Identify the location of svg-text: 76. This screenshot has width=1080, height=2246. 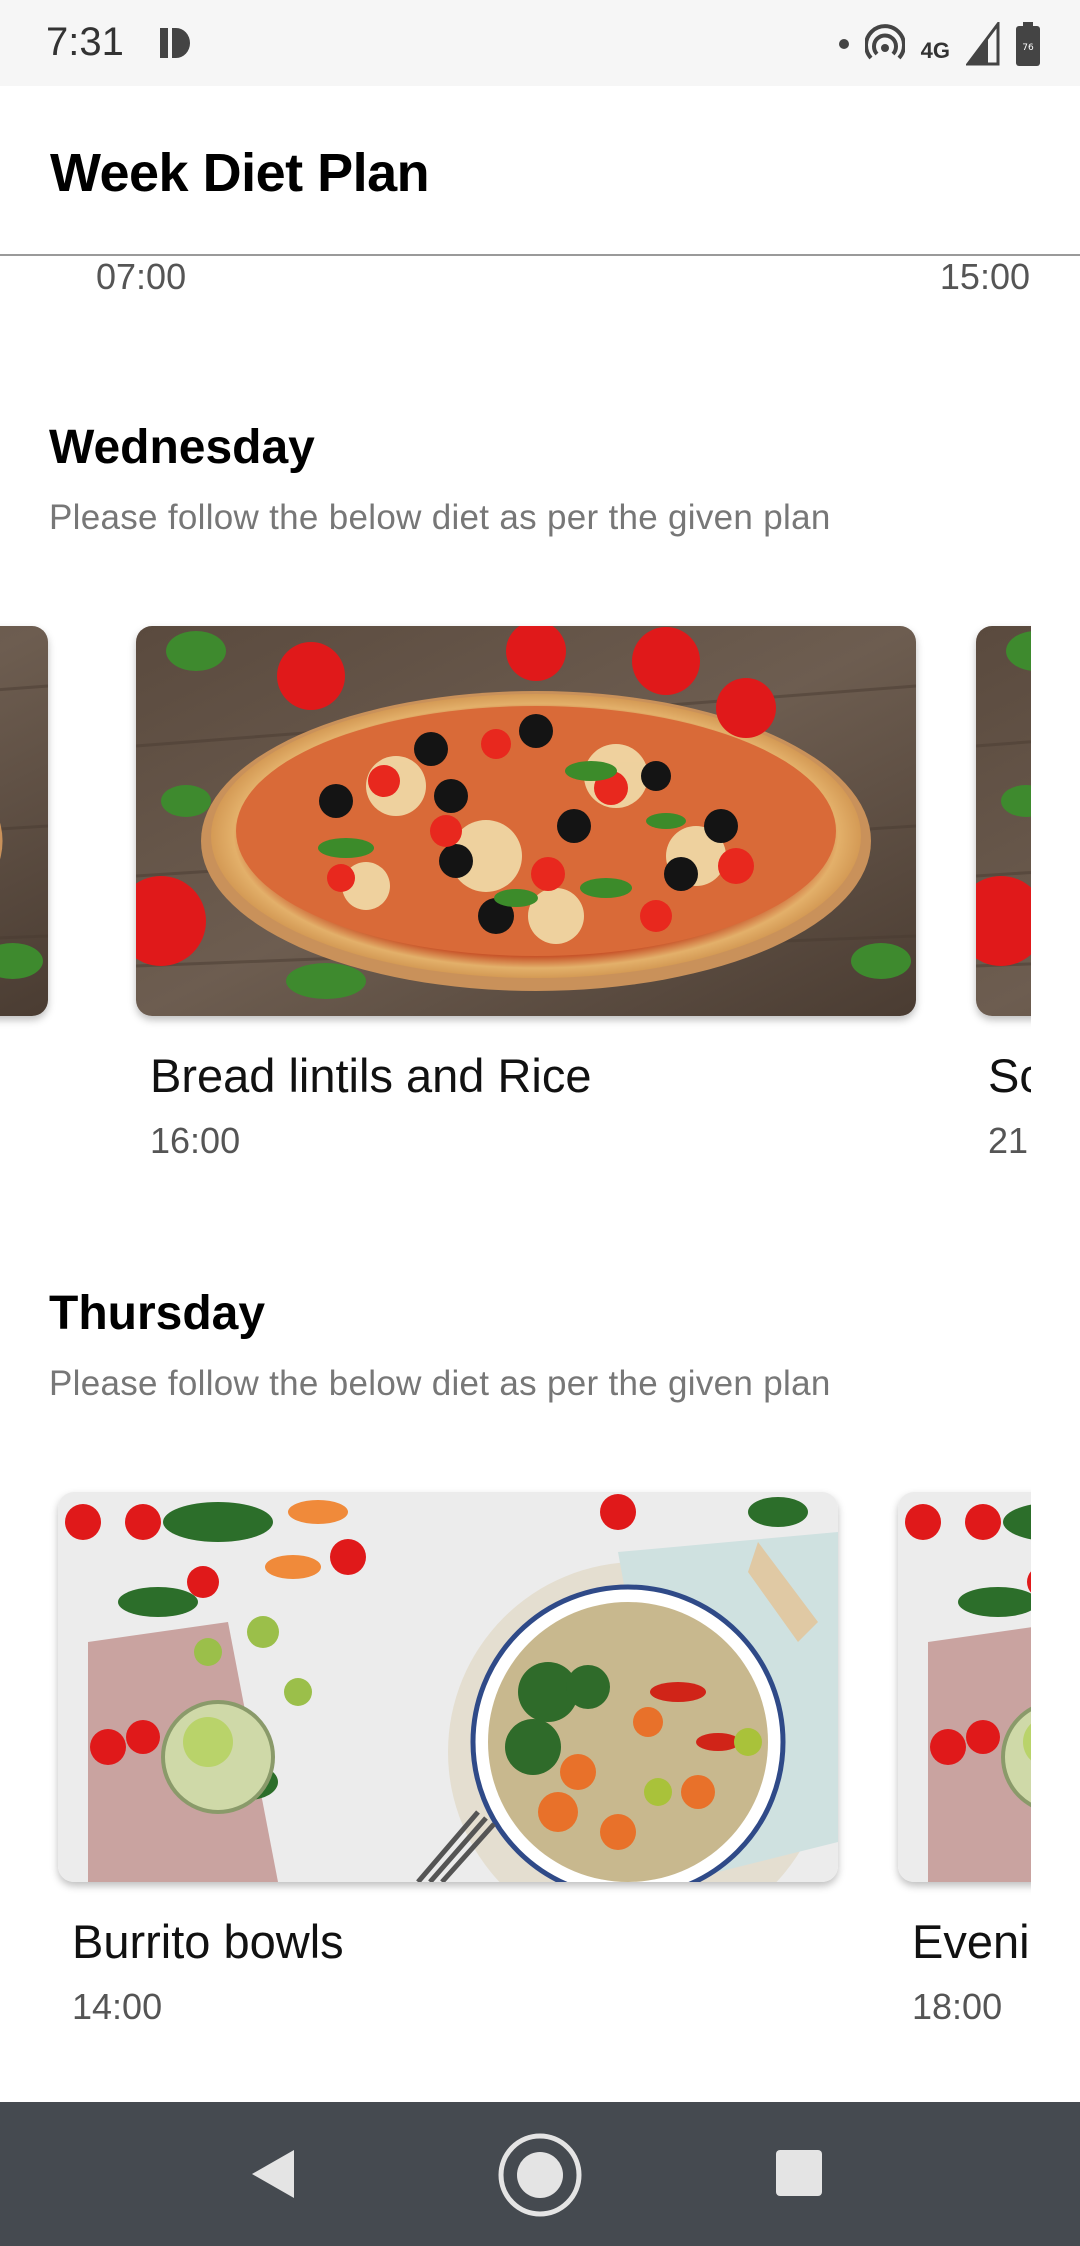
(1028, 48).